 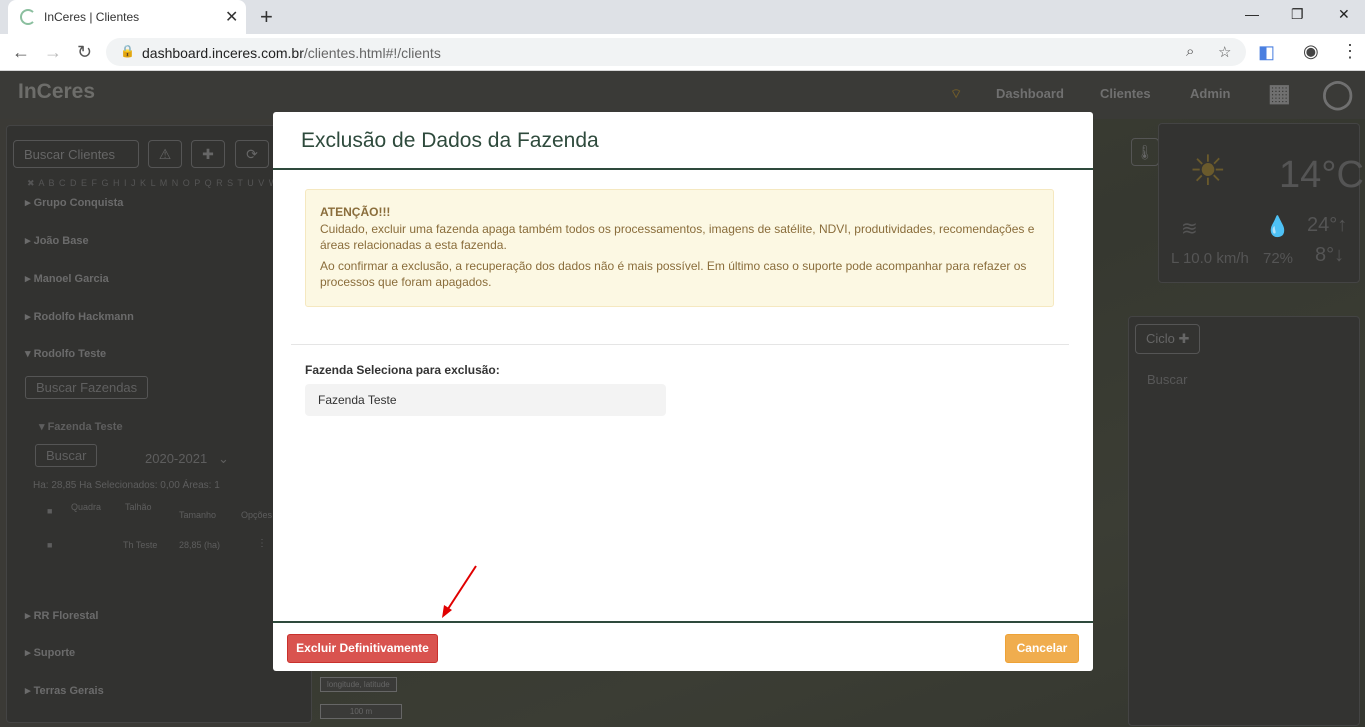 What do you see at coordinates (126, 485) in the screenshot?
I see `farm-stats: Ha: 28,85 Ha Selecionados: 0,00 Áreas: 1` at bounding box center [126, 485].